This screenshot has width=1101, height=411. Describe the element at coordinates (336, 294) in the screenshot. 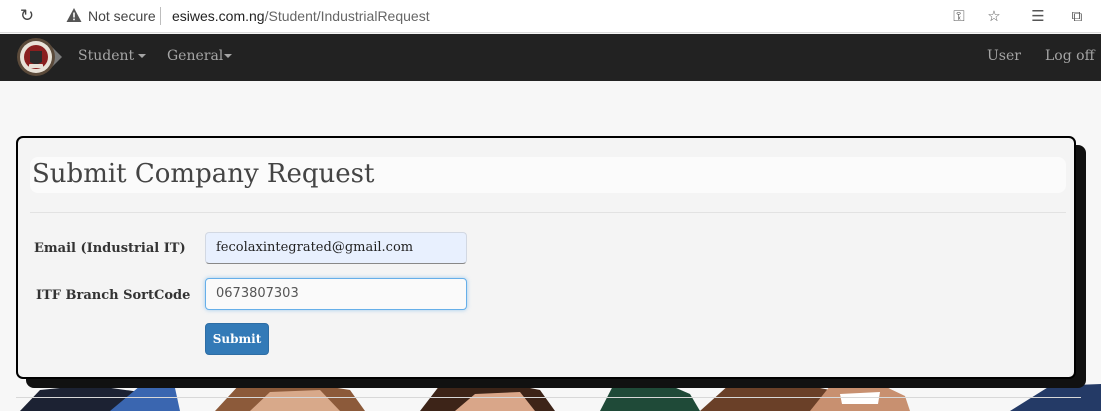

I see `sortcode-field: 0673807303` at that location.